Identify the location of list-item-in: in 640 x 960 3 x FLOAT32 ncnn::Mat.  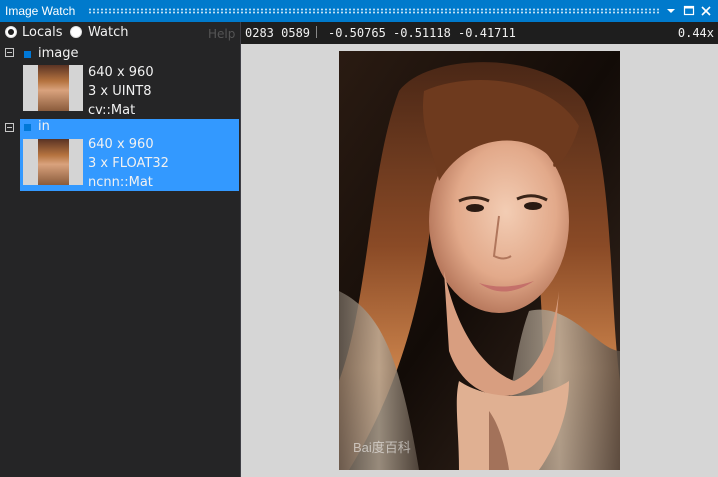
(120, 155).